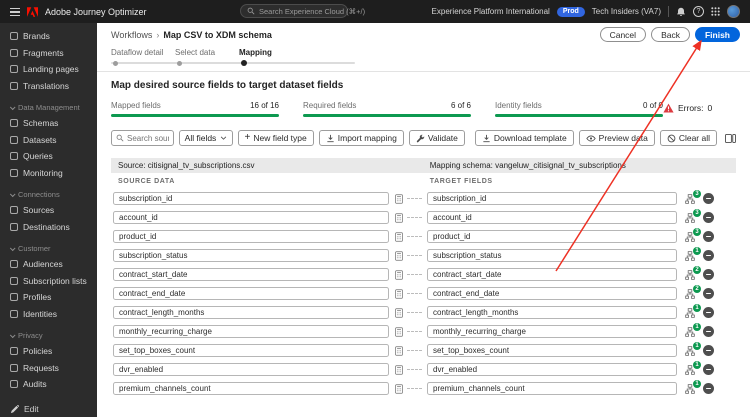 This screenshot has height=417, width=750. Describe the element at coordinates (48, 332) in the screenshot. I see `sidebar-section-privacy: Privacy` at that location.